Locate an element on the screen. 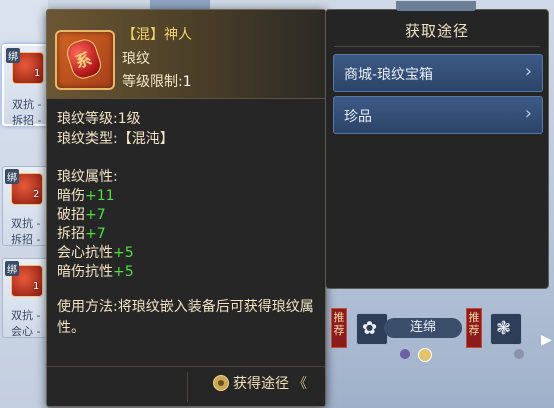 This screenshot has height=408, width=554. tooltip-vertical-divider is located at coordinates (187, 387).